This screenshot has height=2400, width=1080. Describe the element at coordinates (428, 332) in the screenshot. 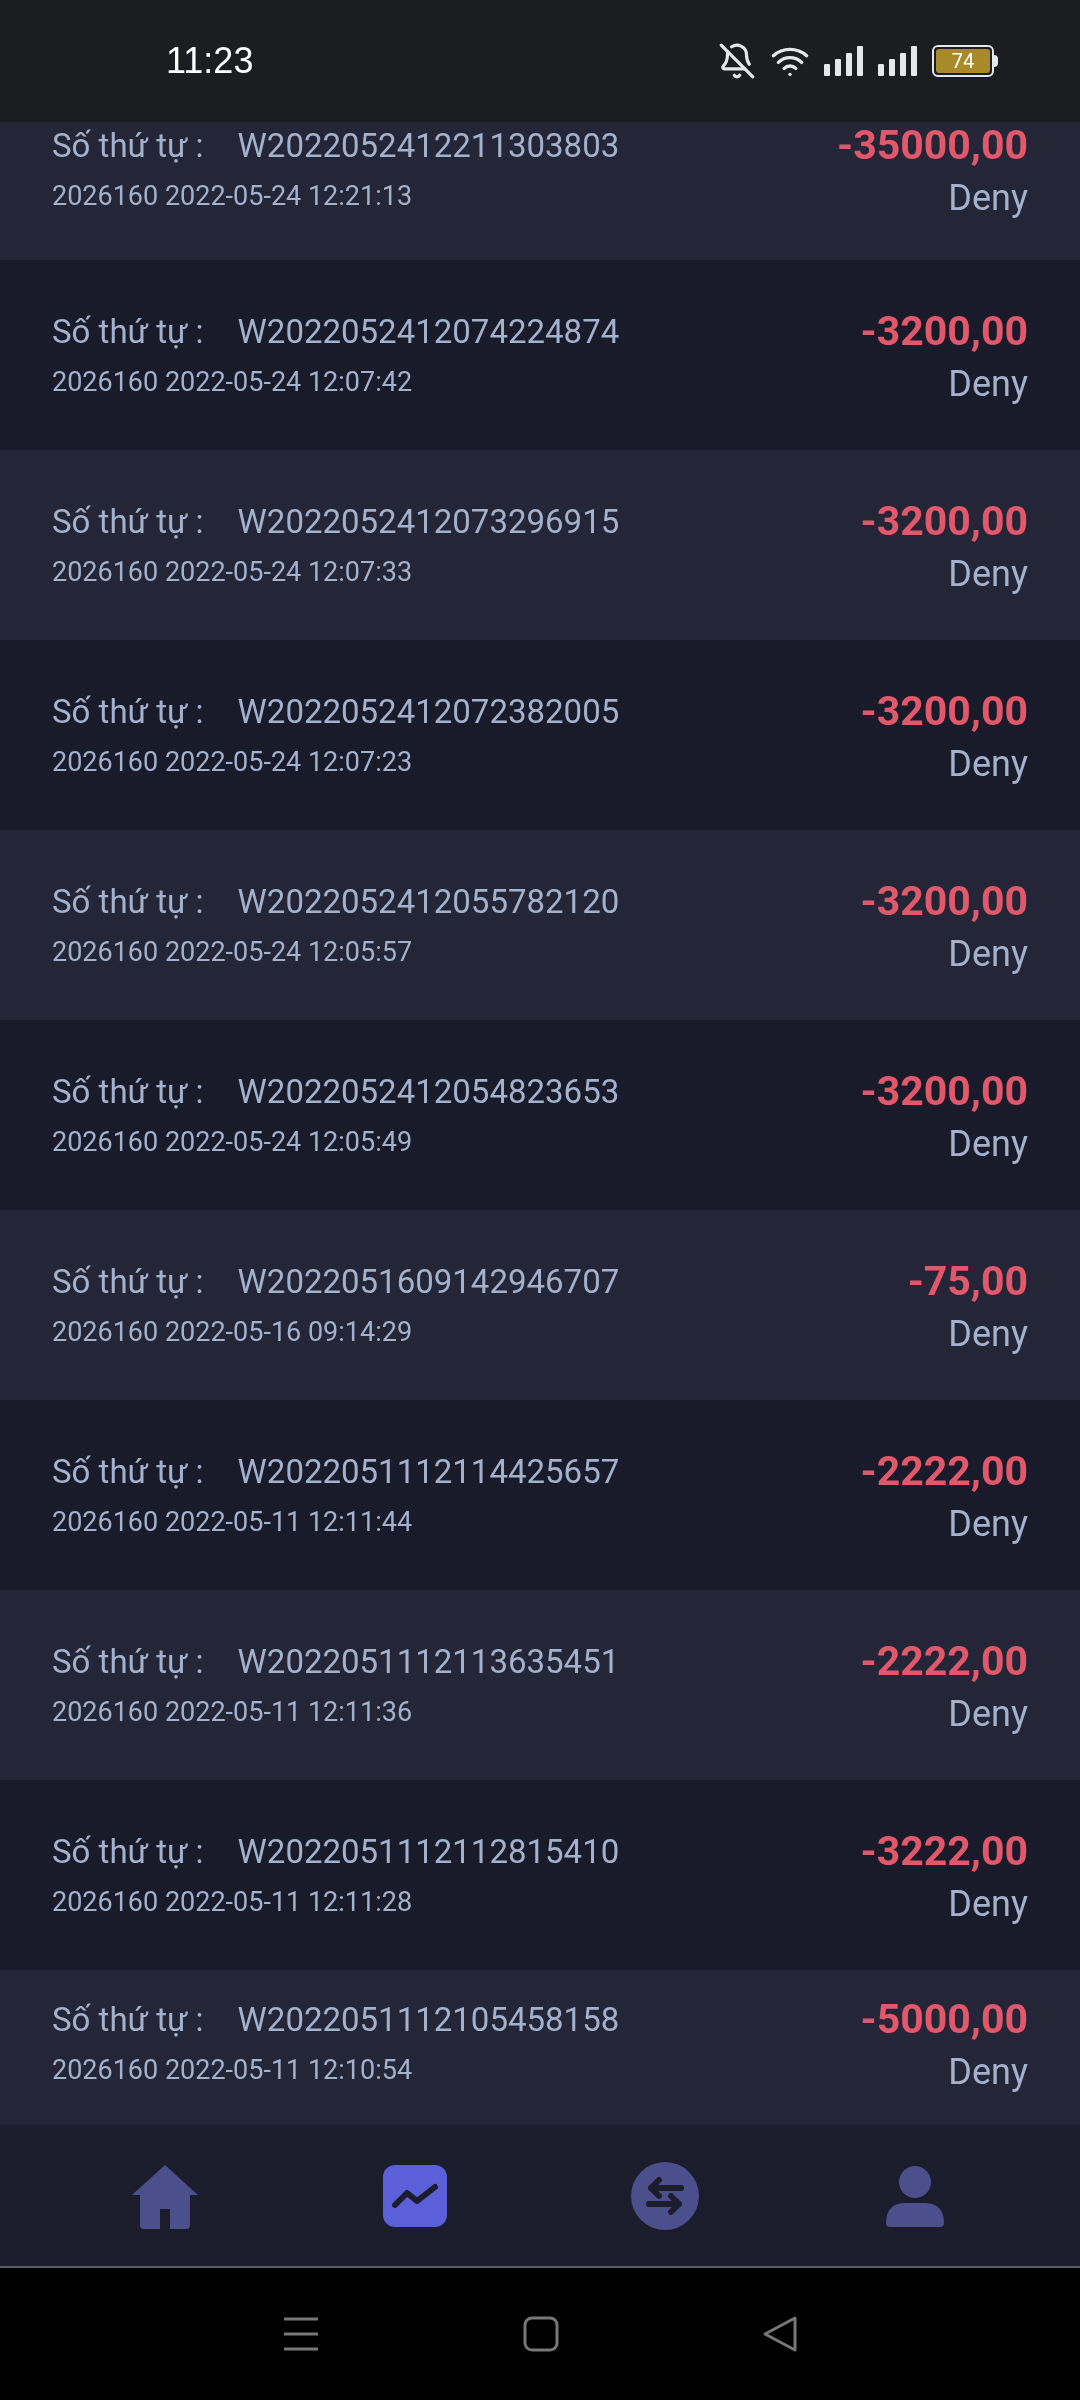

I see `order-number: W2022052412074224874` at that location.